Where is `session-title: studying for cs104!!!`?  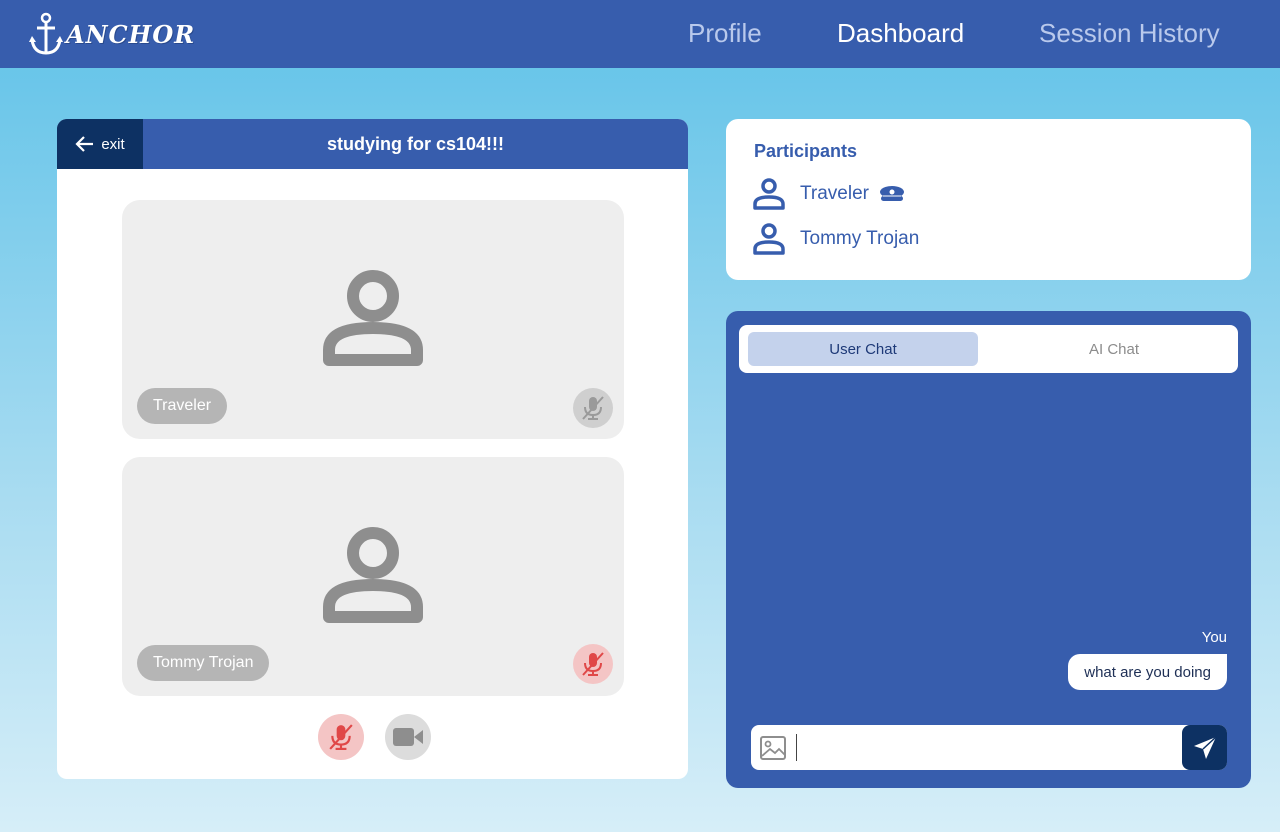
session-title: studying for cs104!!! is located at coordinates (415, 143).